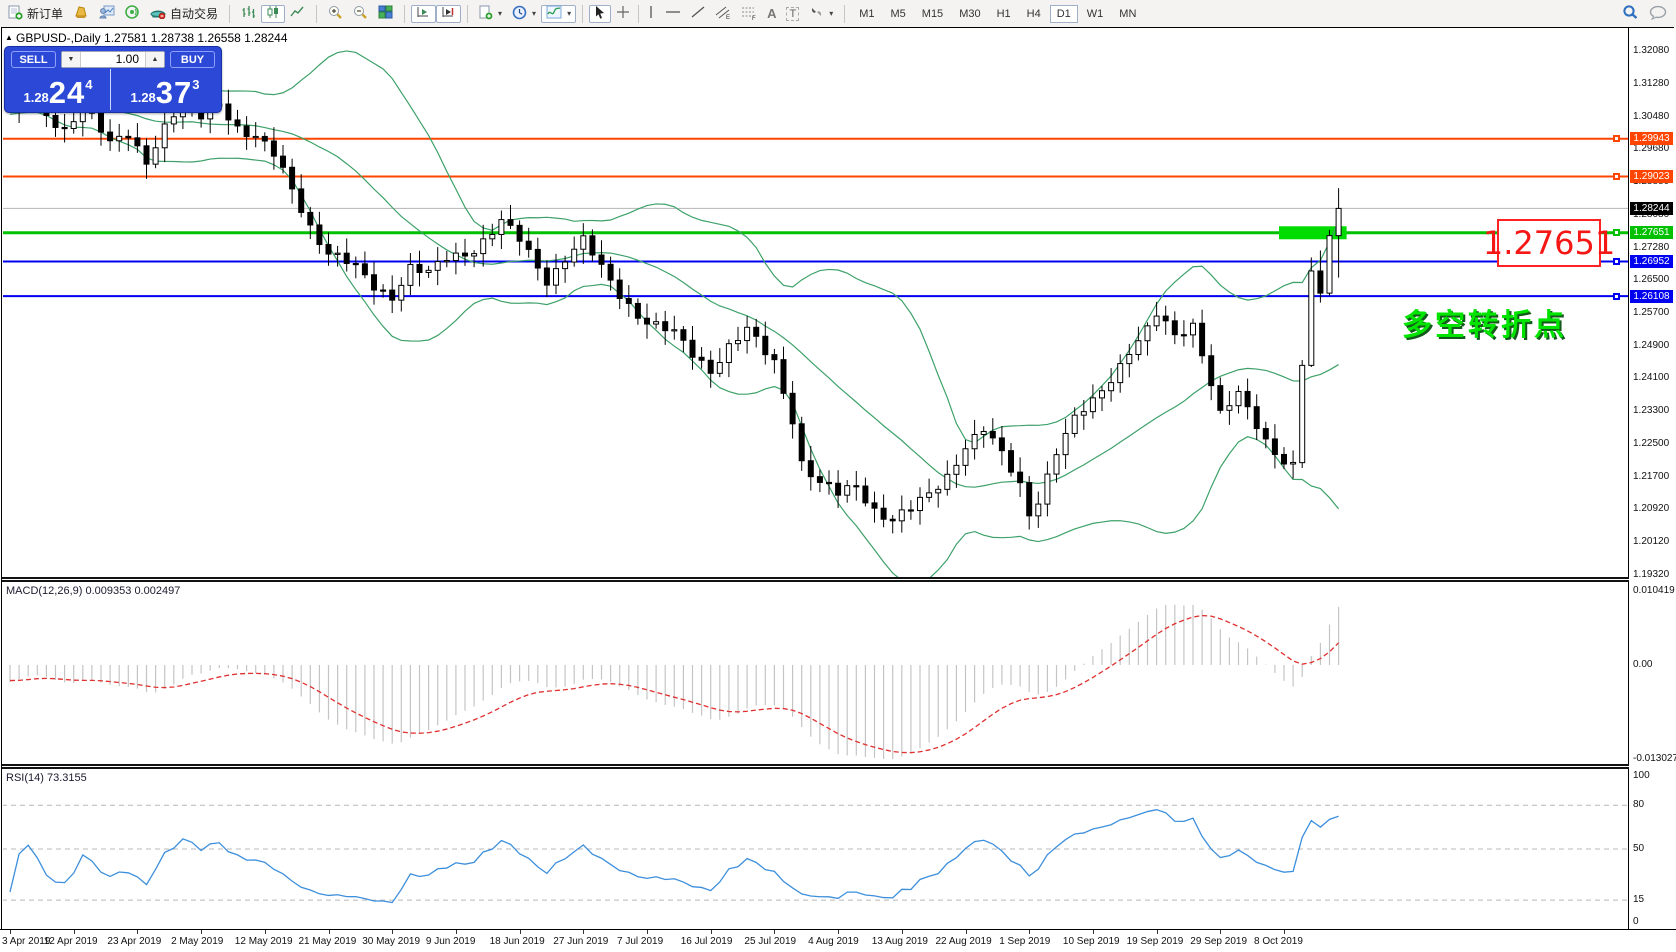  I want to click on new-template-button: ▾, so click(490, 14).